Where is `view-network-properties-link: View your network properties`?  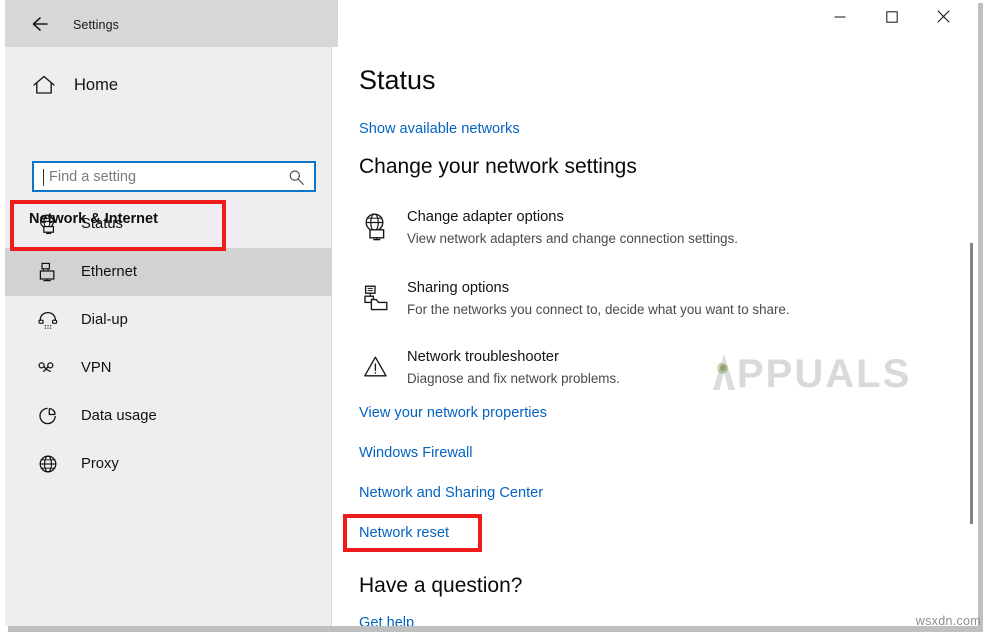 view-network-properties-link: View your network properties is located at coordinates (453, 413).